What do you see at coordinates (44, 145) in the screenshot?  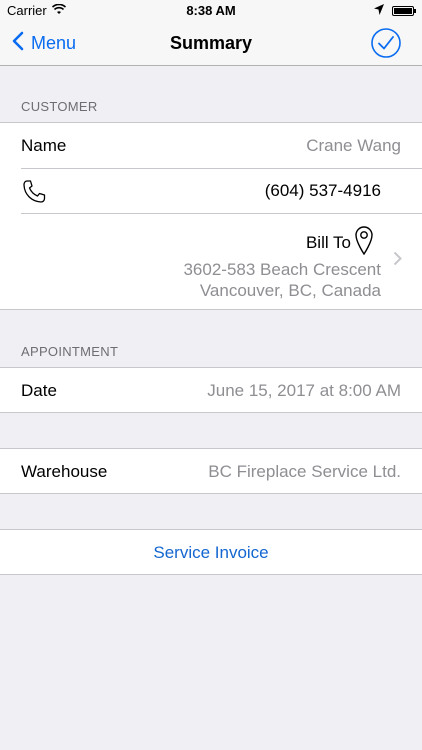 I see `name-label: Name` at bounding box center [44, 145].